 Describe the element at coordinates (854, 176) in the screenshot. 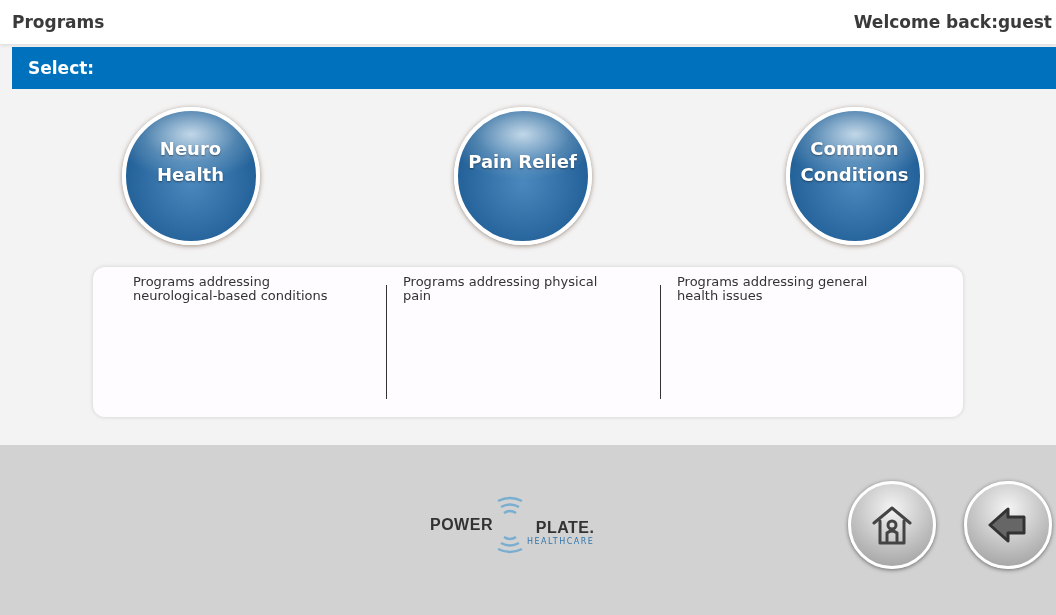

I see `program-button: Common Conditions` at that location.